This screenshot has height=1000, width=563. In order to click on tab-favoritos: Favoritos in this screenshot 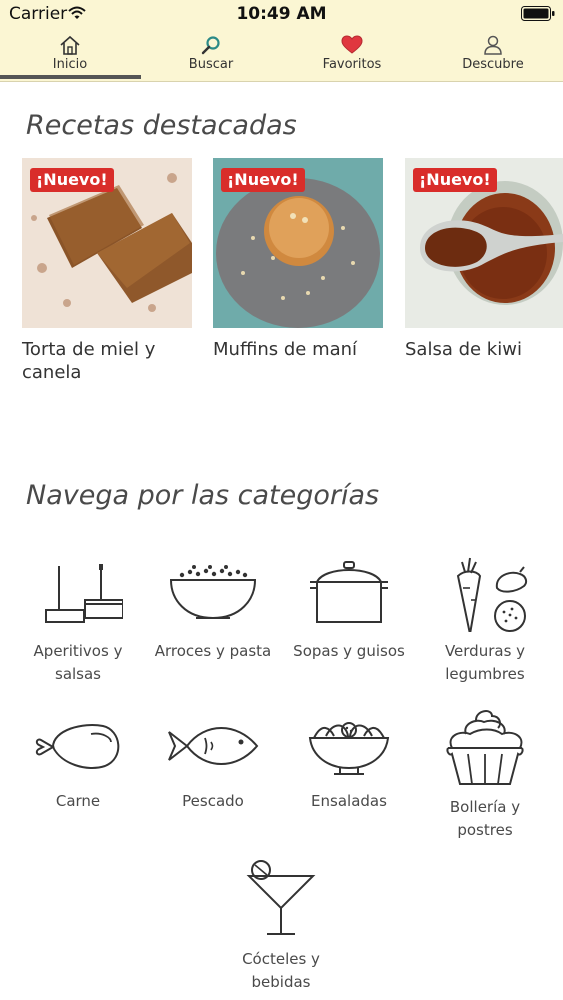, I will do `click(352, 55)`.